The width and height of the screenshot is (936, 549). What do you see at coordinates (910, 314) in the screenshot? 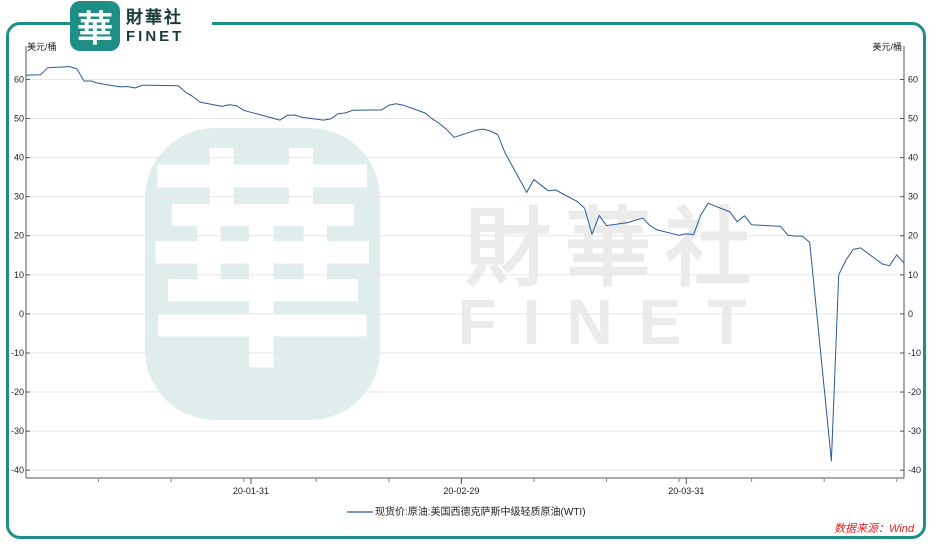
I see `y-tick-label-right: 0` at bounding box center [910, 314].